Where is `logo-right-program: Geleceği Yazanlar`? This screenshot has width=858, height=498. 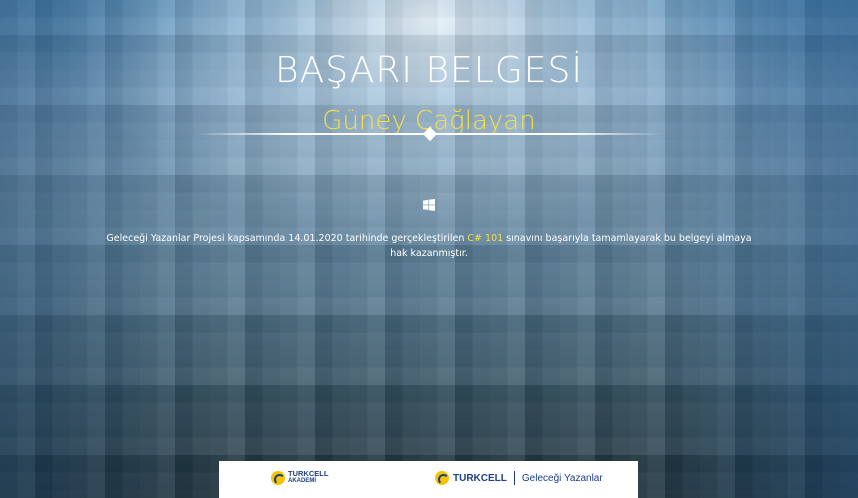 logo-right-program: Geleceği Yazanlar is located at coordinates (562, 478).